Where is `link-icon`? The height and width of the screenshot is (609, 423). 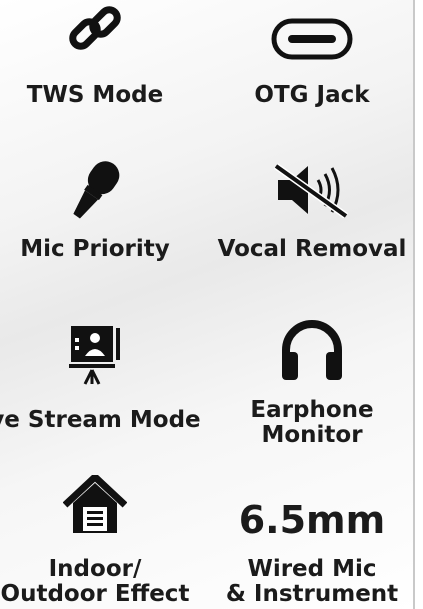
link-icon is located at coordinates (95, 28).